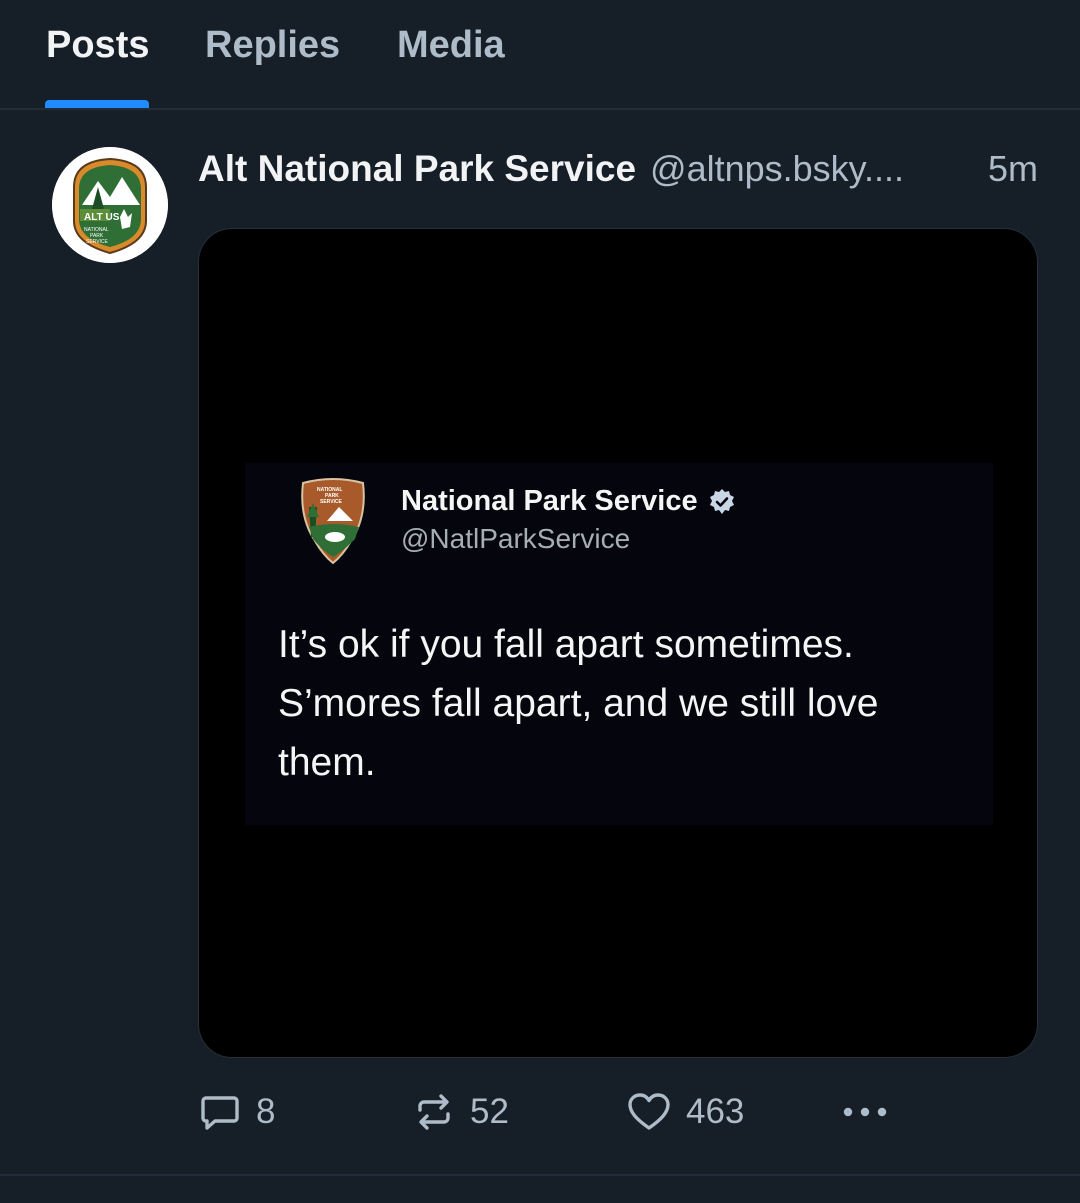  I want to click on alt-nps-logo: ALT US NATIONAL PARK SERVICE, so click(110, 205).